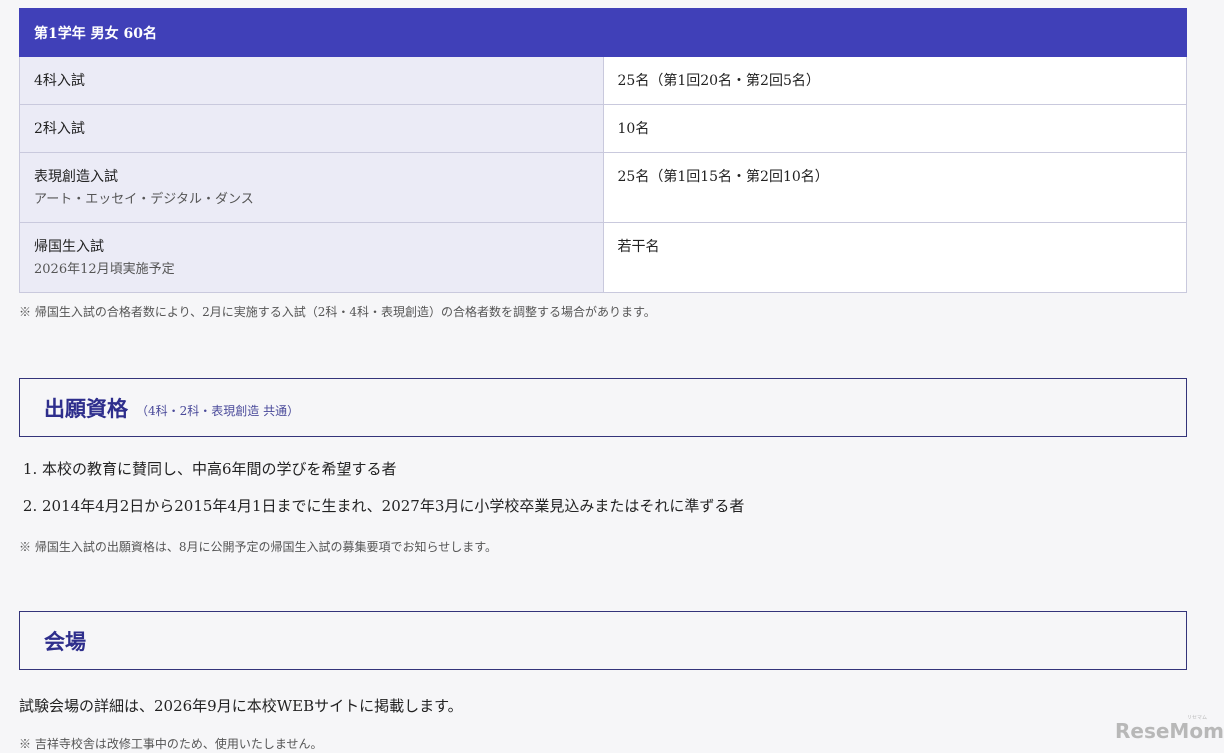 This screenshot has height=753, width=1224. What do you see at coordinates (59, 81) in the screenshot?
I see `row-label: 4科入試` at bounding box center [59, 81].